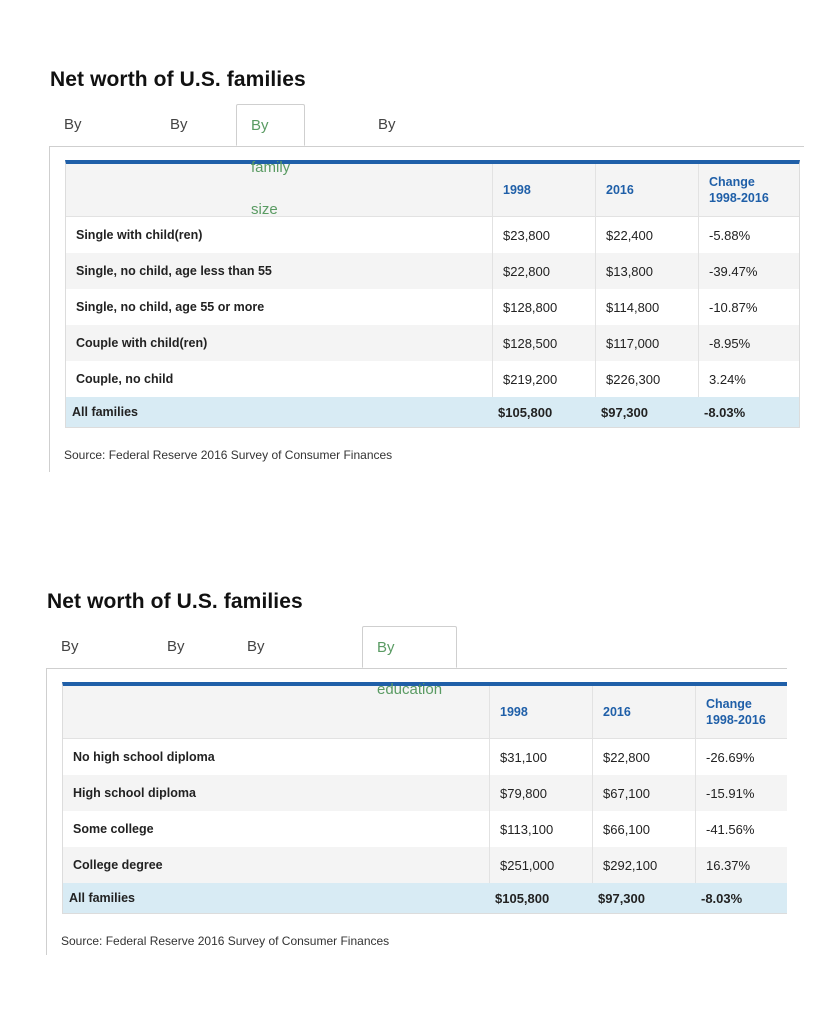  I want to click on row-label: High school diploma, so click(134, 793).